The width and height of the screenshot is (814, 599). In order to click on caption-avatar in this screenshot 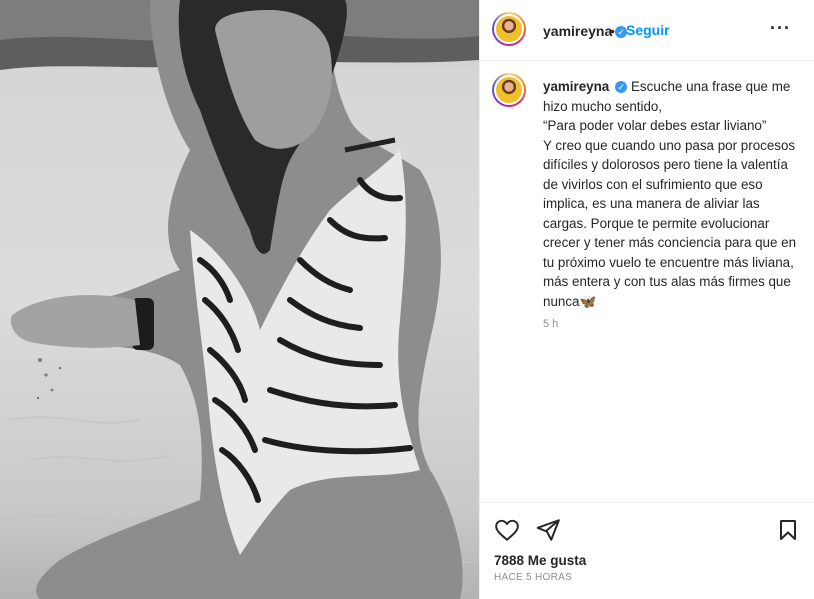, I will do `click(509, 90)`.